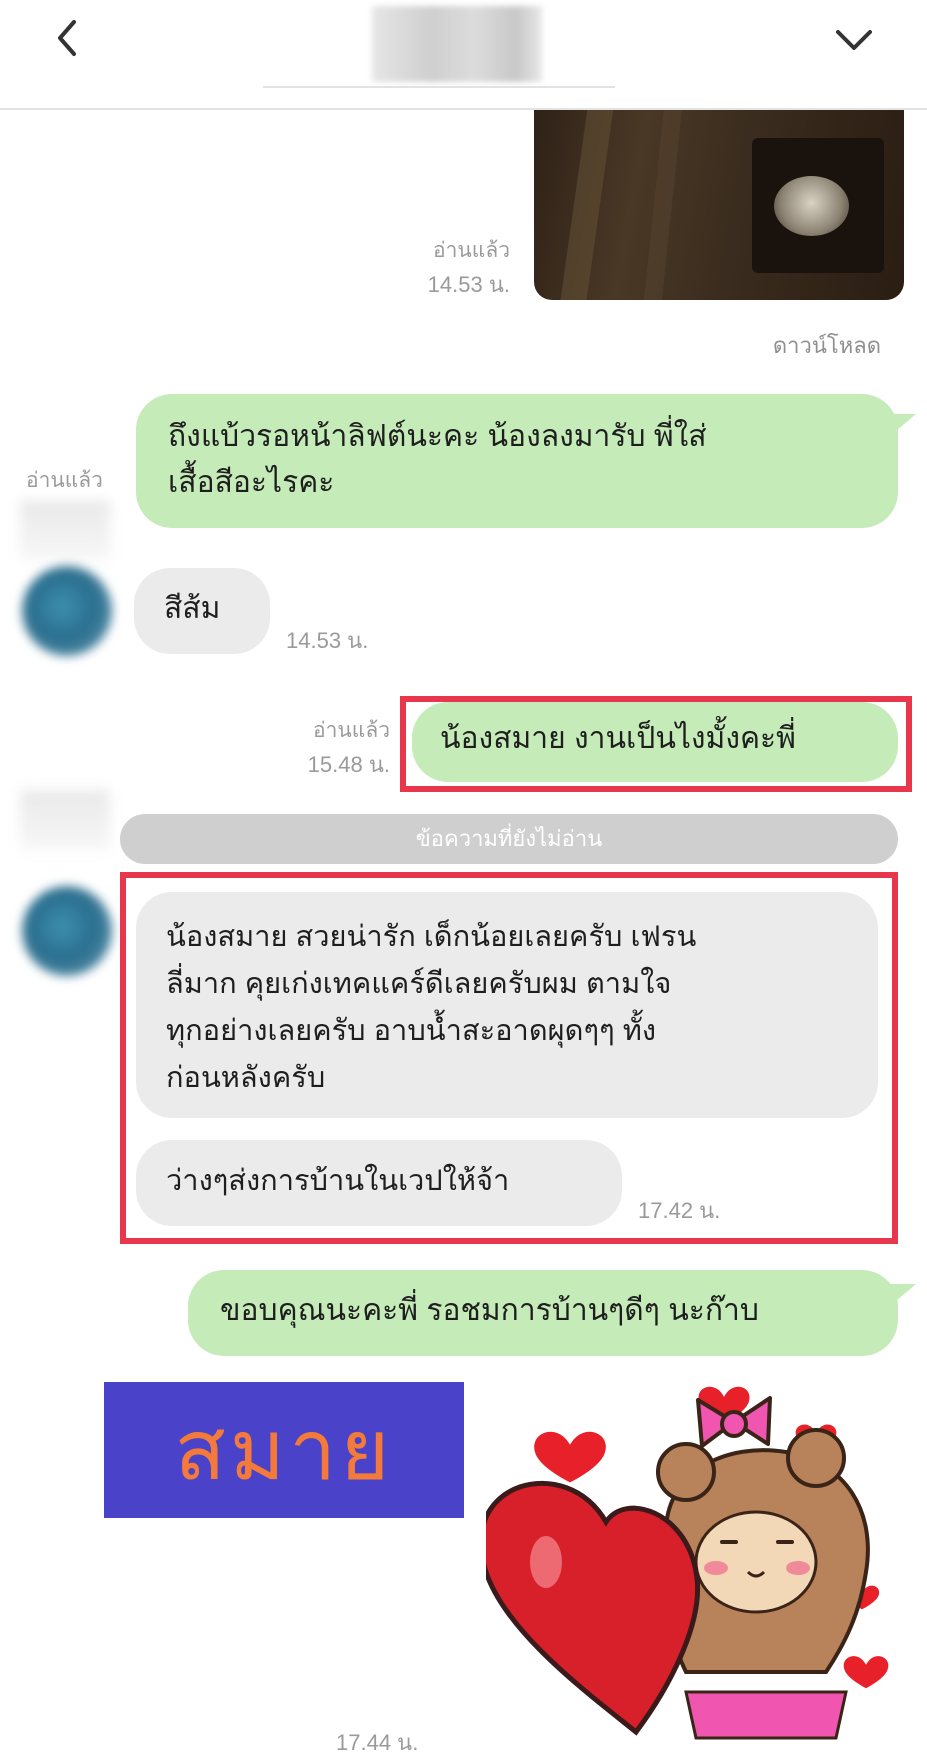 The image size is (927, 1764). Describe the element at coordinates (68, 38) in the screenshot. I see `chevron-left-icon` at that location.